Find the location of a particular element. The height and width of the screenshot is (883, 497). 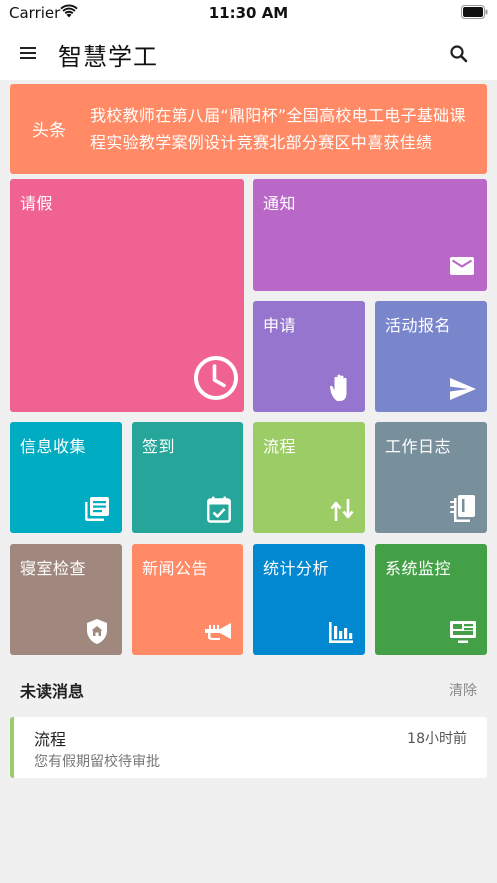

tile-info-collect: 信息收集 is located at coordinates (66, 477).